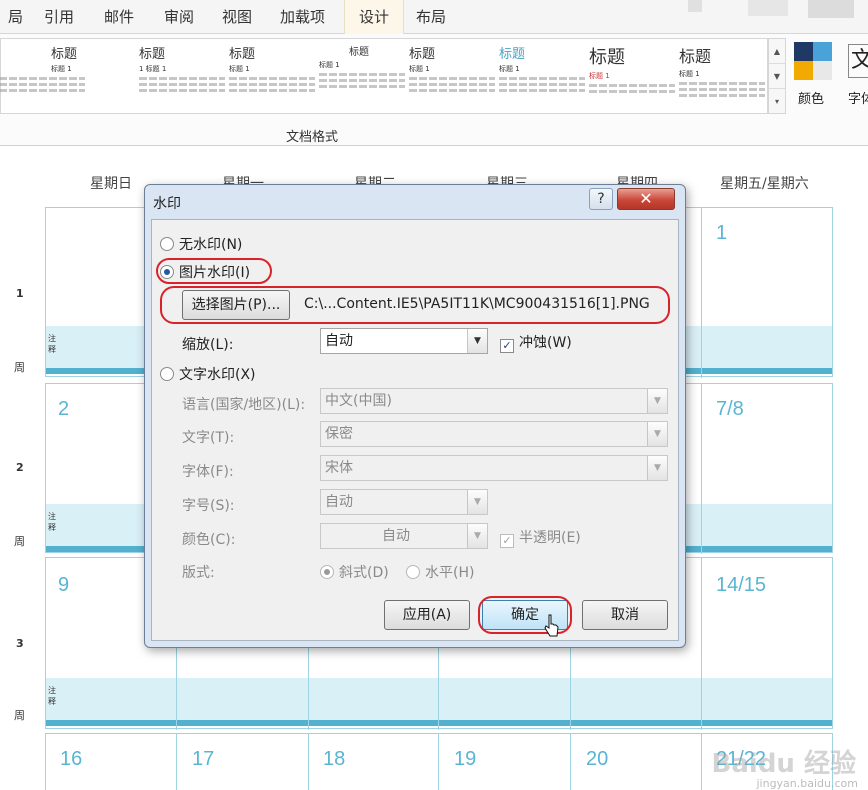 The height and width of the screenshot is (790, 868). I want to click on semitransparent-checkbox: ✓ 半透明(E), so click(540, 537).